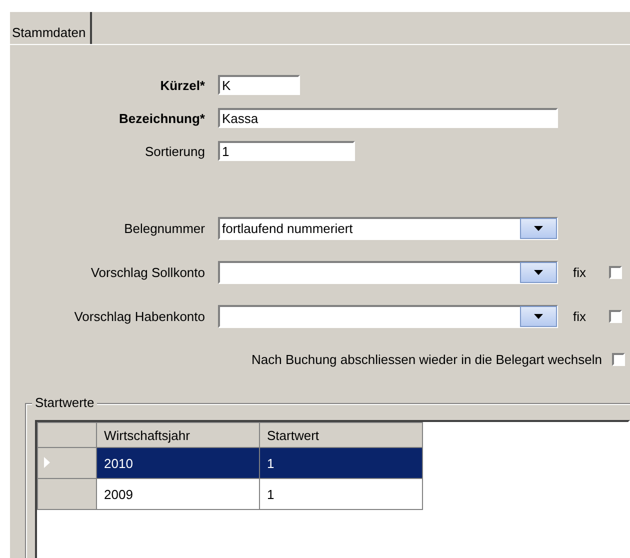  Describe the element at coordinates (161, 118) in the screenshot. I see `field-label: Bezeichnung*` at that location.